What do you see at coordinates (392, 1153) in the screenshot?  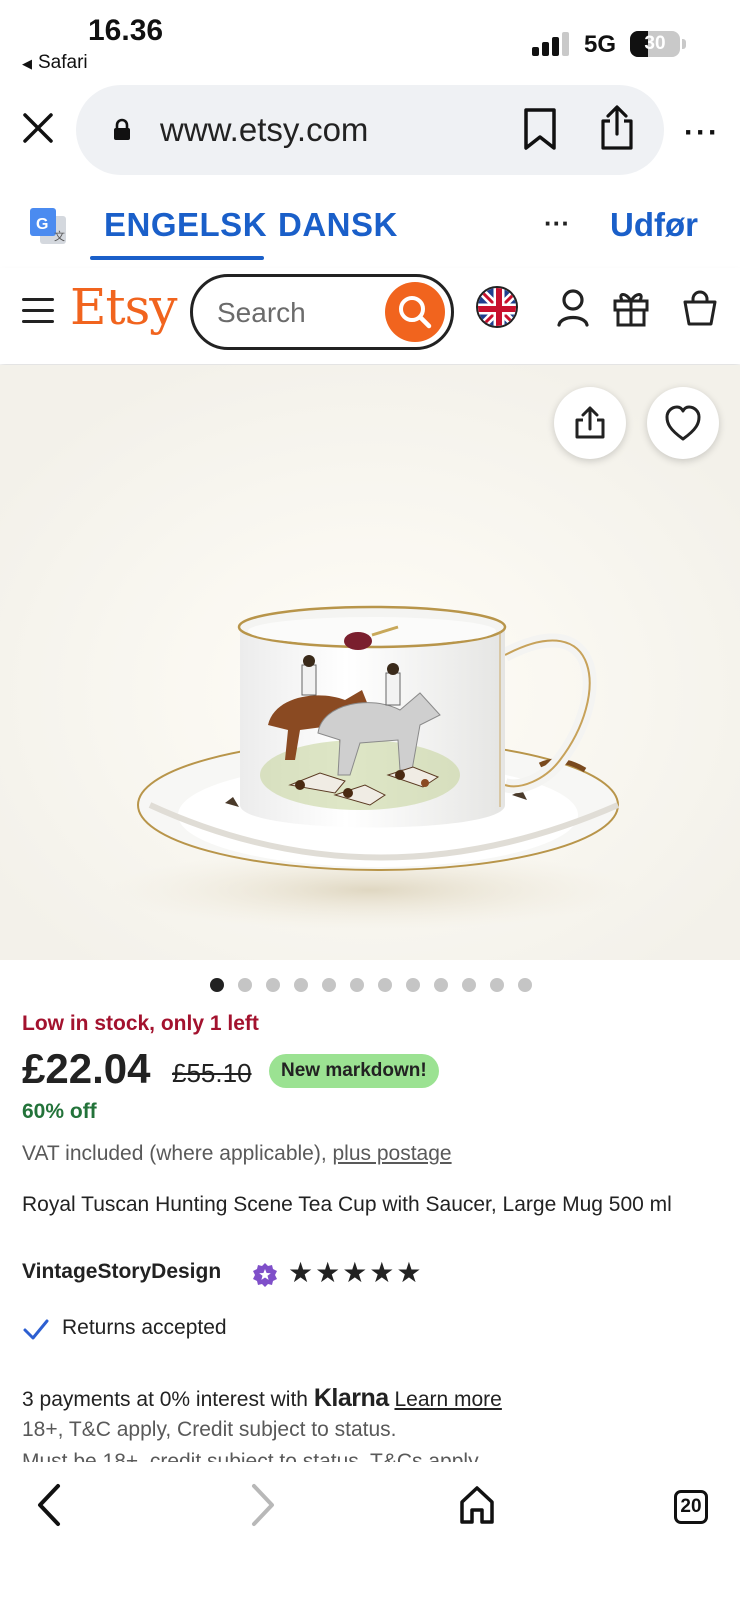 I see `postage-link: plus postage` at bounding box center [392, 1153].